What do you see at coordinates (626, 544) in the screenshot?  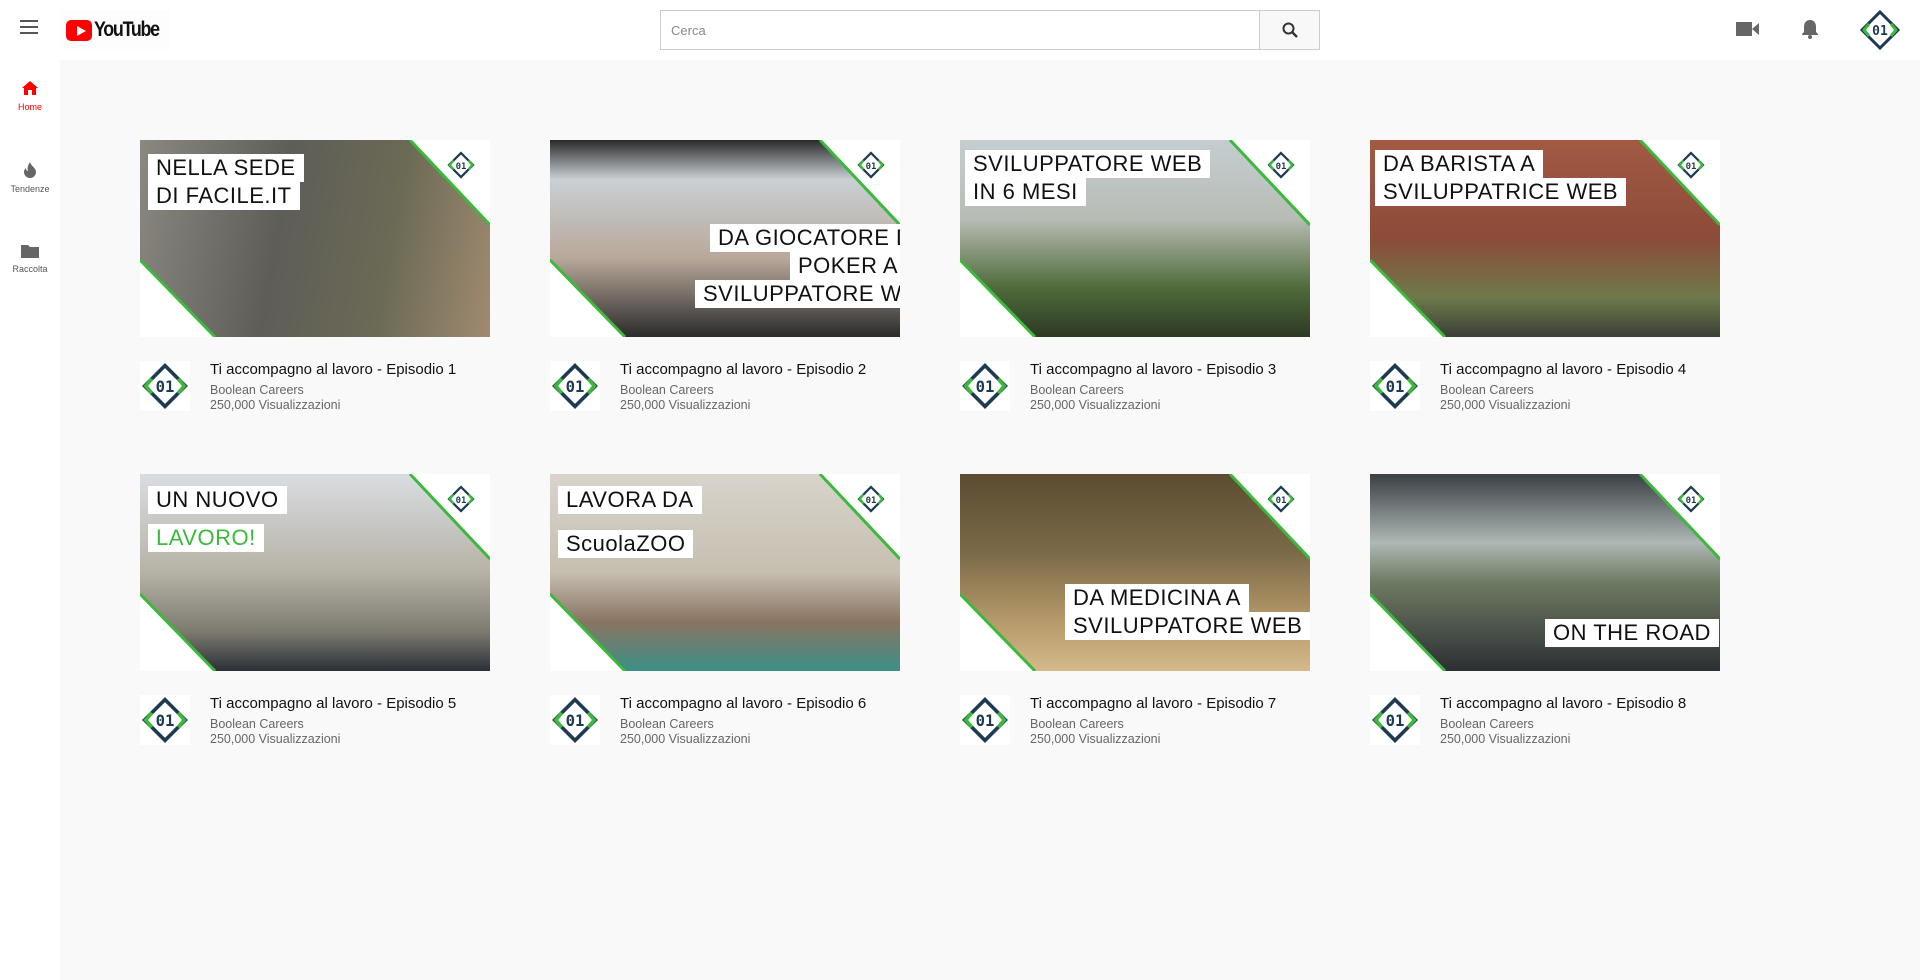 I see `thumbnail-caption: ScuolaZOO` at bounding box center [626, 544].